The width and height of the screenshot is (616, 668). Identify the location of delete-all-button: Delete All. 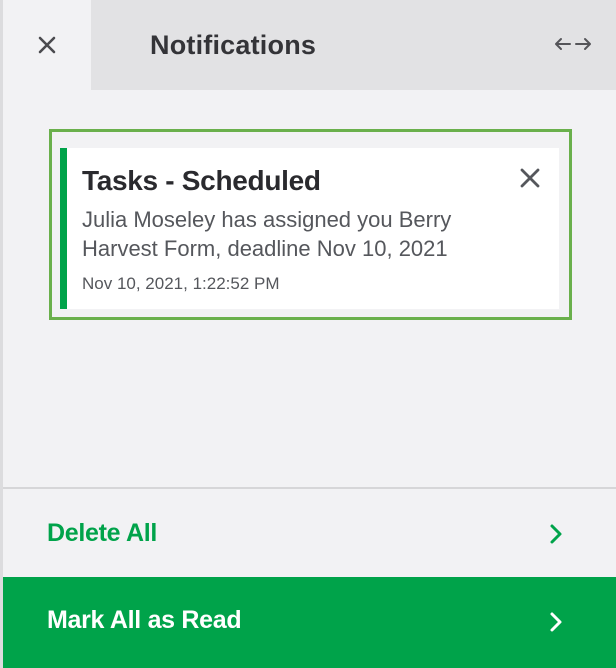
(309, 533).